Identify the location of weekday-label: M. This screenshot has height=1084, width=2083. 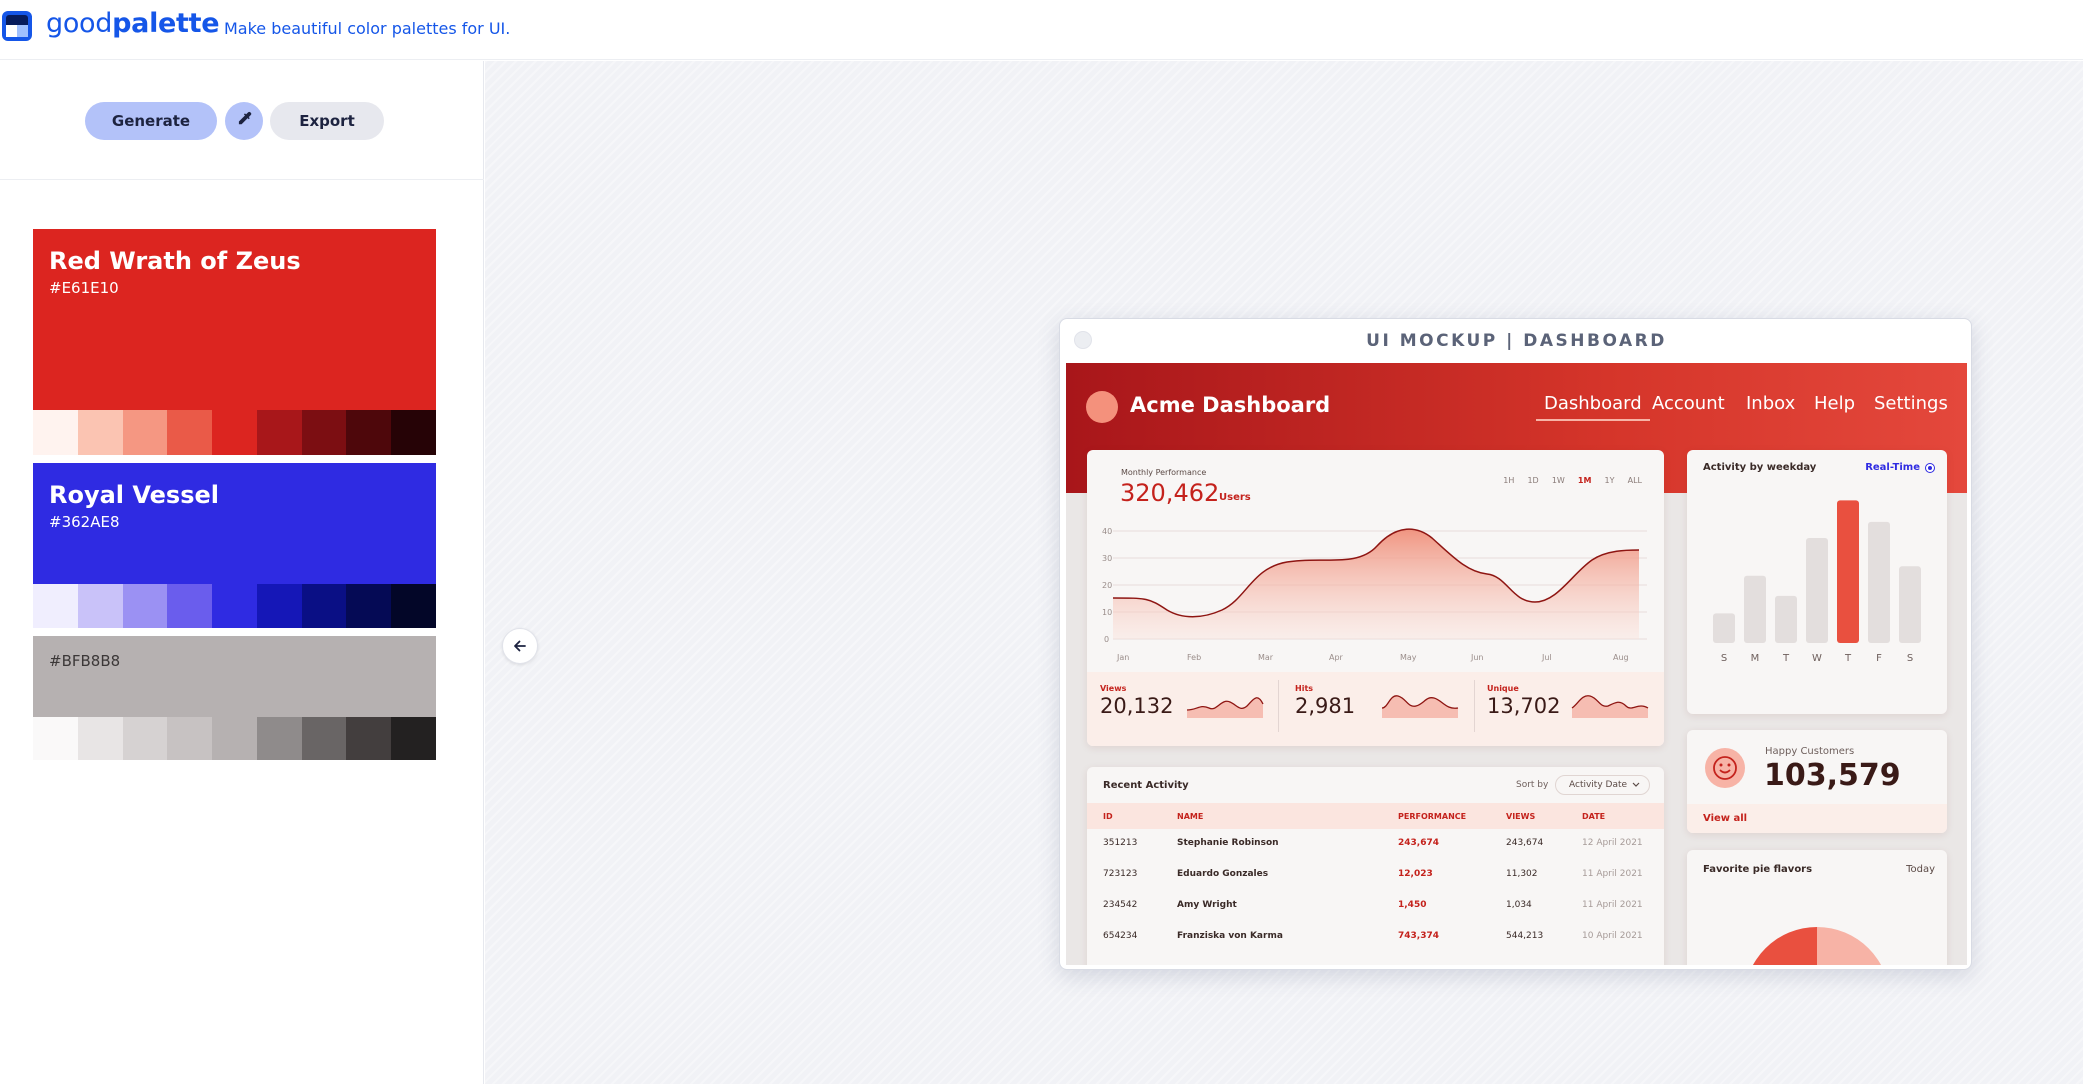
(1755, 658).